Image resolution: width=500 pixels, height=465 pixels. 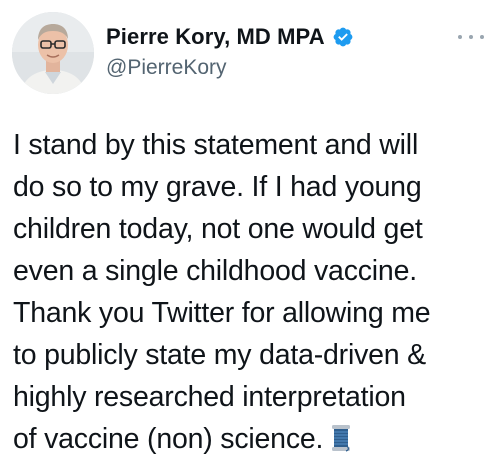 I want to click on spool-of-thread-emoji, so click(x=341, y=437).